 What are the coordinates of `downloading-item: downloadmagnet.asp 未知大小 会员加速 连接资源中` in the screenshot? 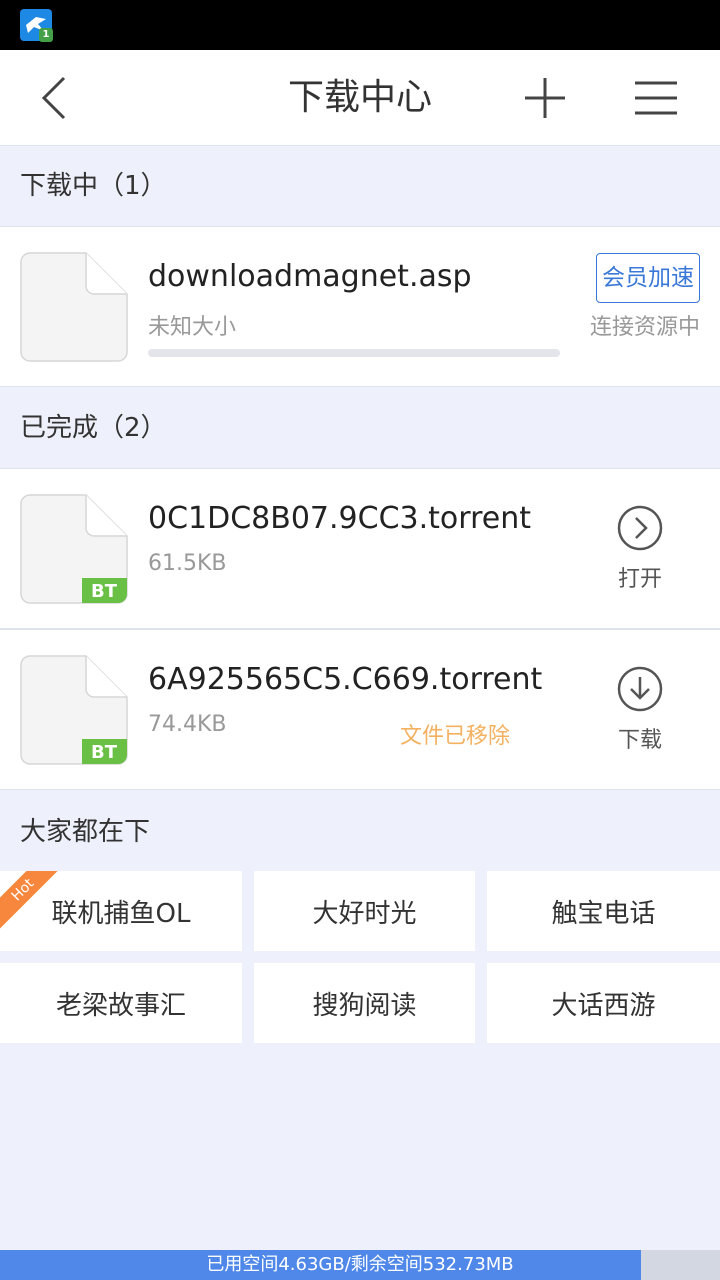 It's located at (360, 306).